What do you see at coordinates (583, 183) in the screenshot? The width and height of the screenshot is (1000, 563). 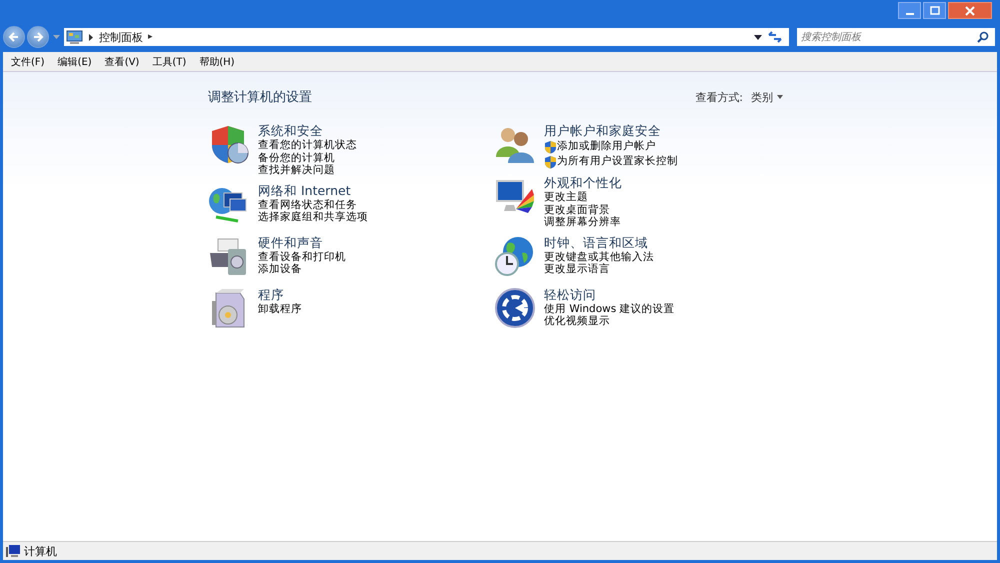 I see `category-title: 外观和个性化` at bounding box center [583, 183].